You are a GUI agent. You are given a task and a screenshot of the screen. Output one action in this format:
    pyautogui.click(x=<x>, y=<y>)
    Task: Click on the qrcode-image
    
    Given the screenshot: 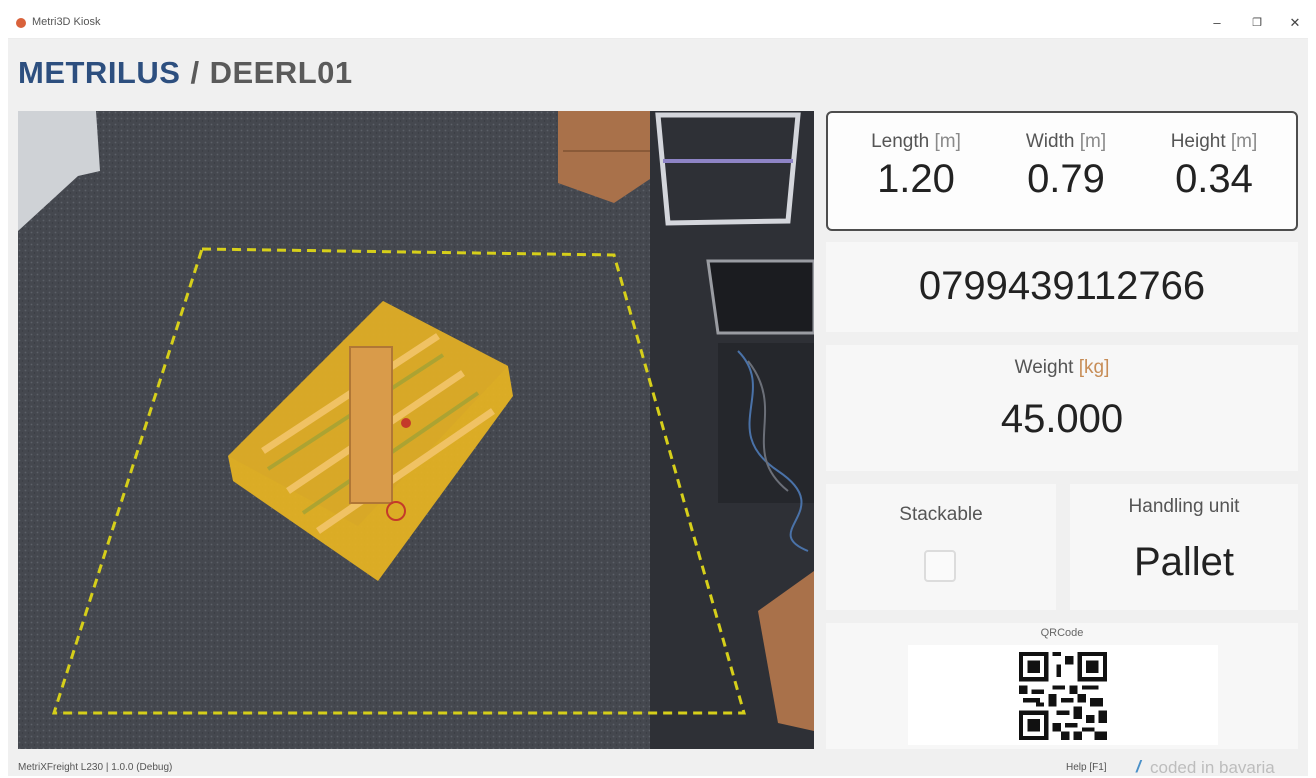 What is the action you would take?
    pyautogui.click(x=1063, y=696)
    